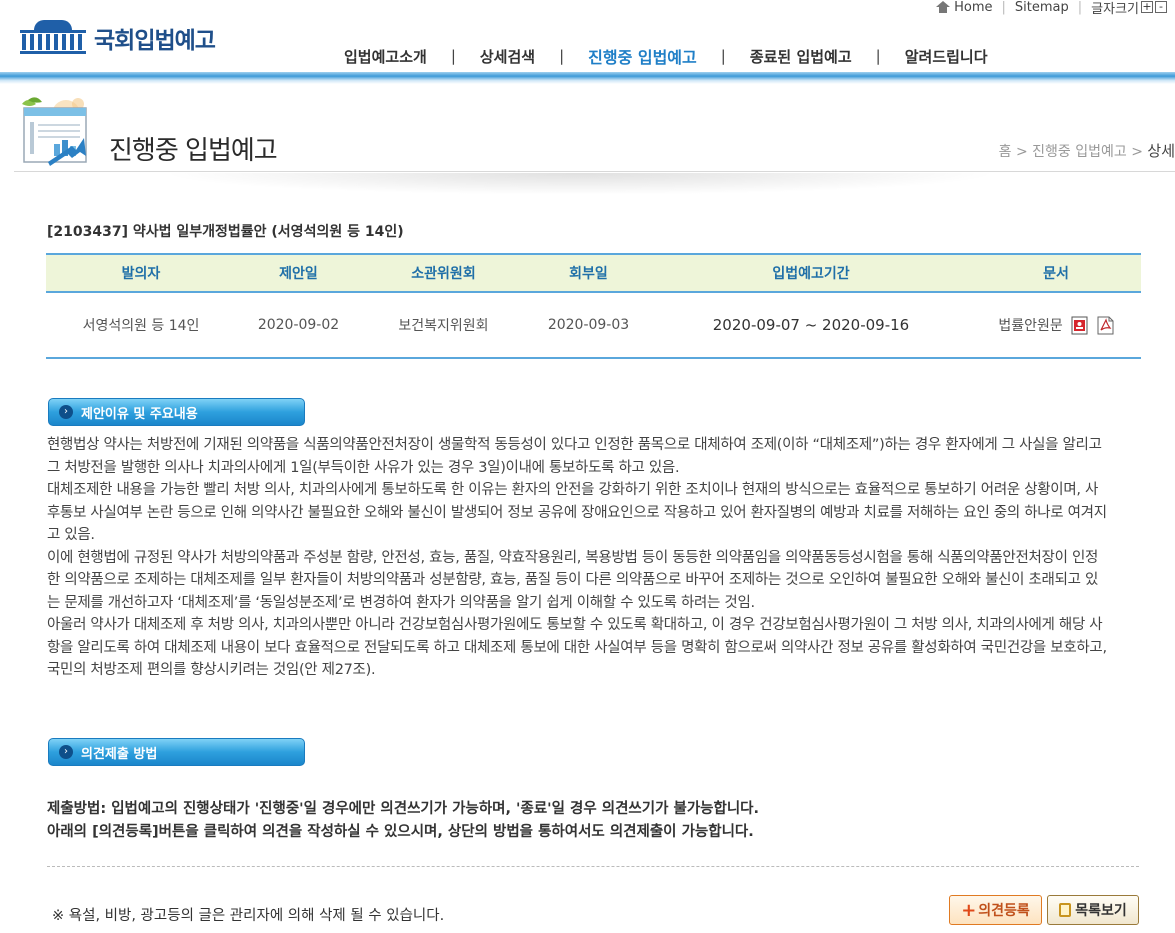 The width and height of the screenshot is (1175, 933). I want to click on list-view-label: 목록보기, so click(1101, 911).